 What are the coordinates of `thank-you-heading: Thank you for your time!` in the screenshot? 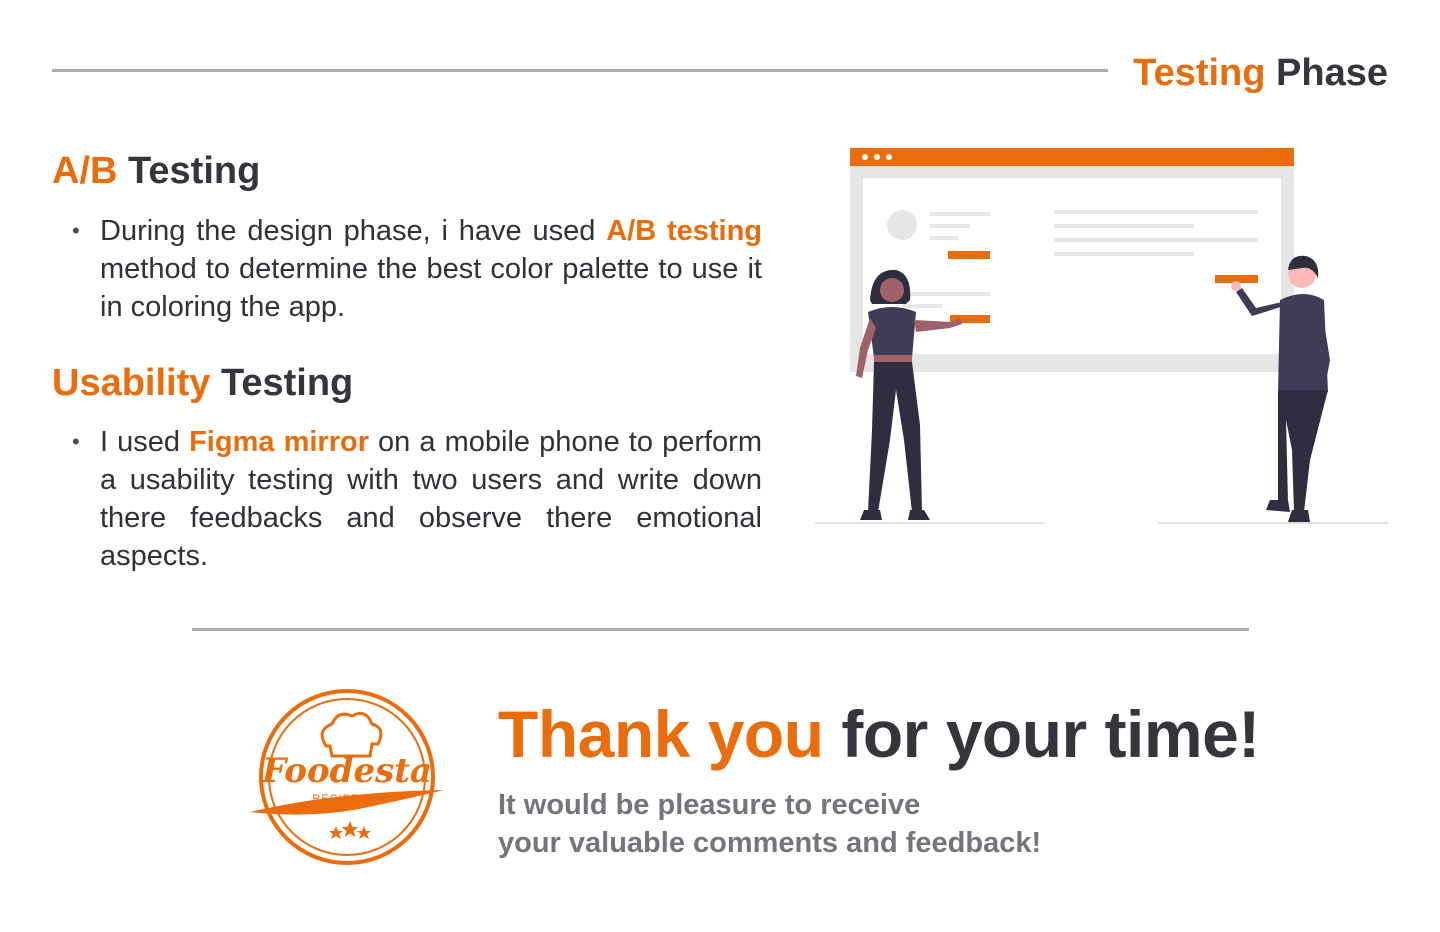 It's located at (879, 734).